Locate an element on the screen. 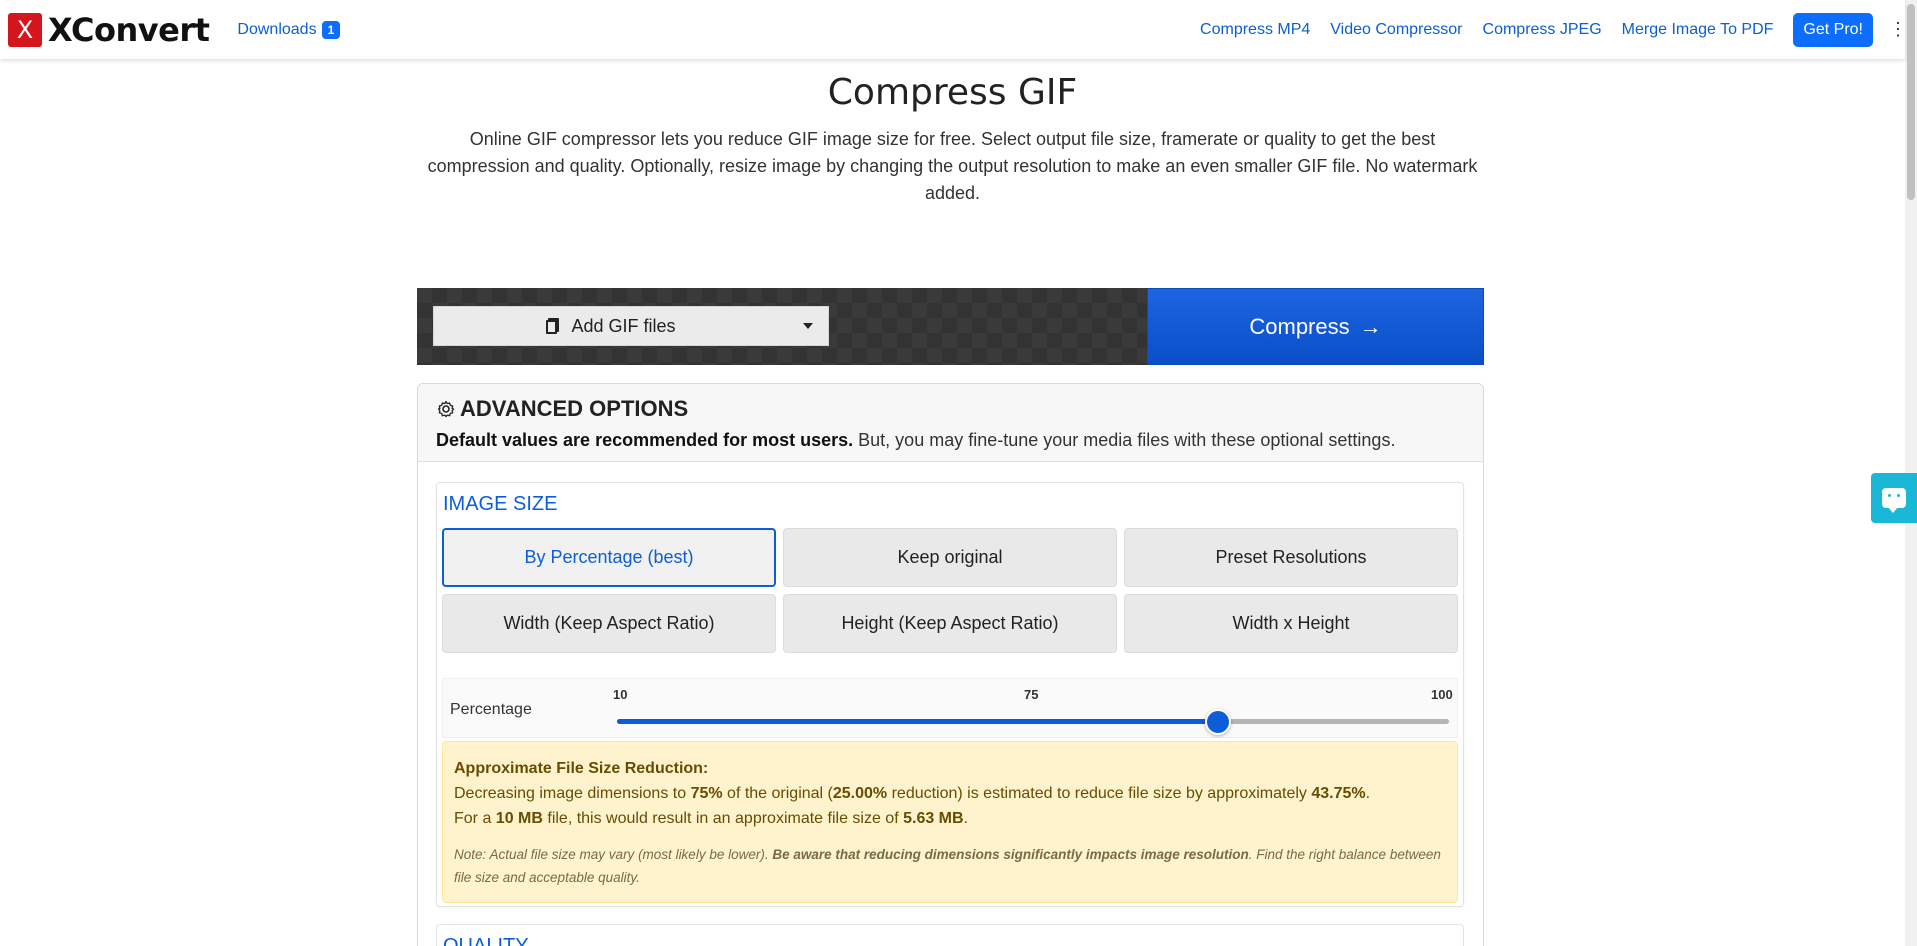  reduction-text: For a is located at coordinates (475, 818).